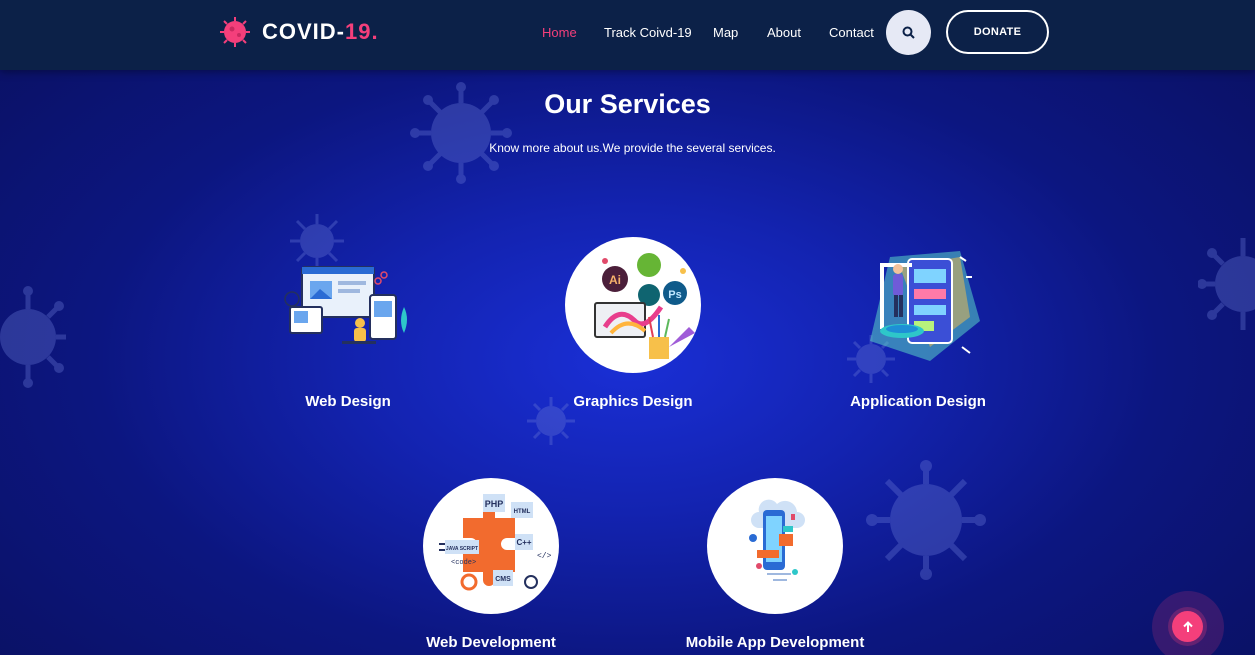 This screenshot has height=655, width=1255. What do you see at coordinates (491, 642) in the screenshot?
I see `service-label: Web Development` at bounding box center [491, 642].